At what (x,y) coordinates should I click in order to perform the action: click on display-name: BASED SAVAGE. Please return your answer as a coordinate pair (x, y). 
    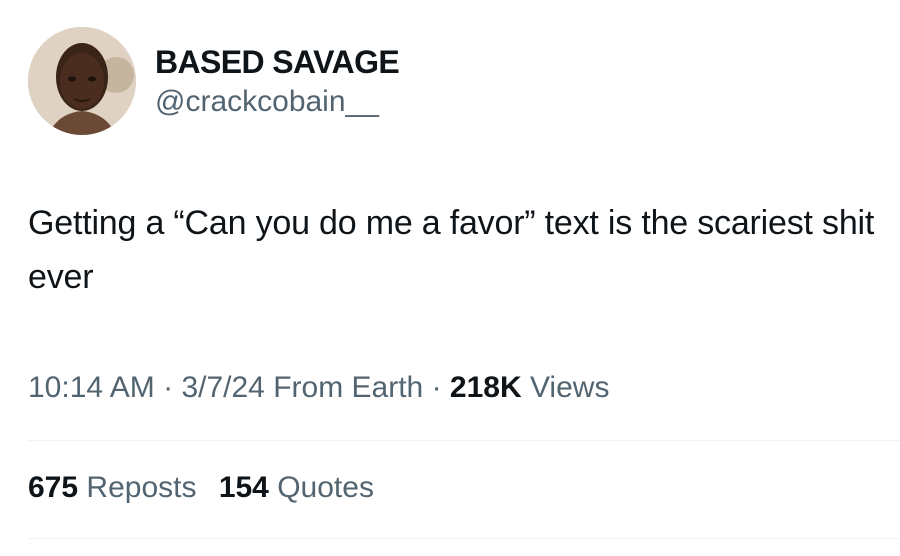
    Looking at the image, I should click on (277, 62).